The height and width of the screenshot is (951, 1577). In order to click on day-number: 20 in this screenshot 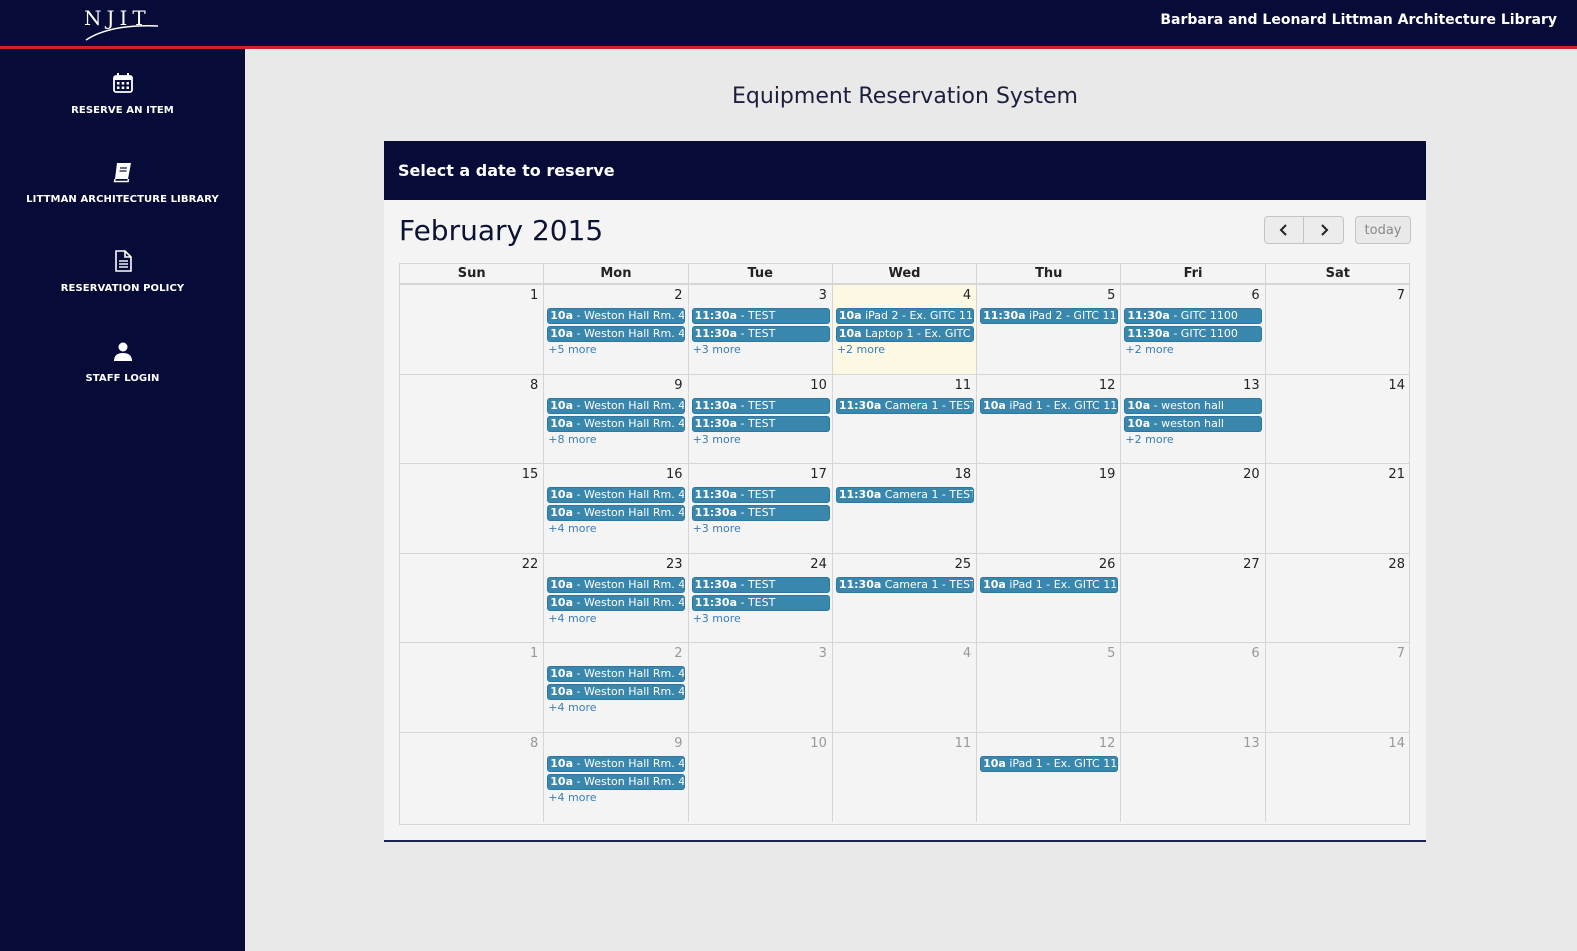, I will do `click(1251, 474)`.